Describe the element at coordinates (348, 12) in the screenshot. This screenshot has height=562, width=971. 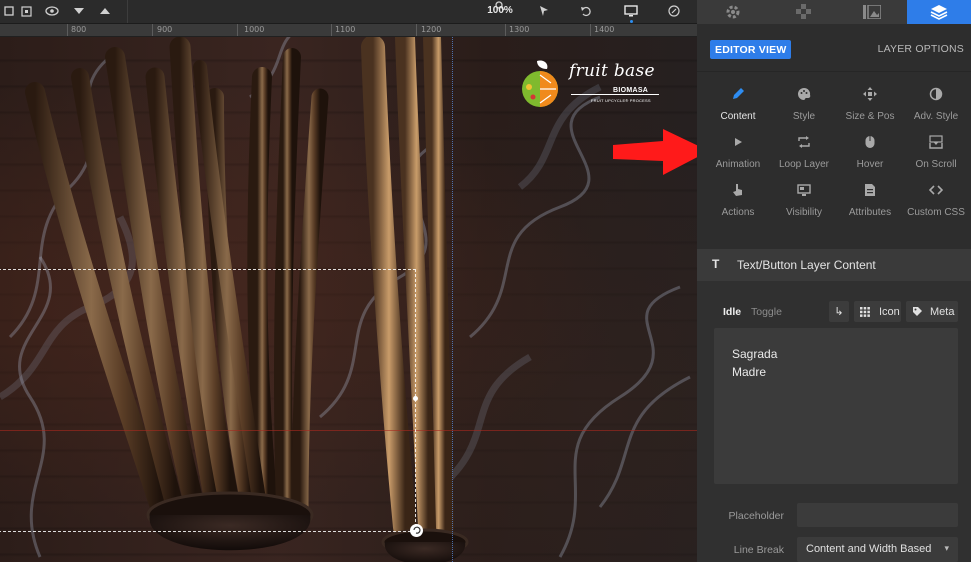
I see `top-toolbar: 100%` at that location.